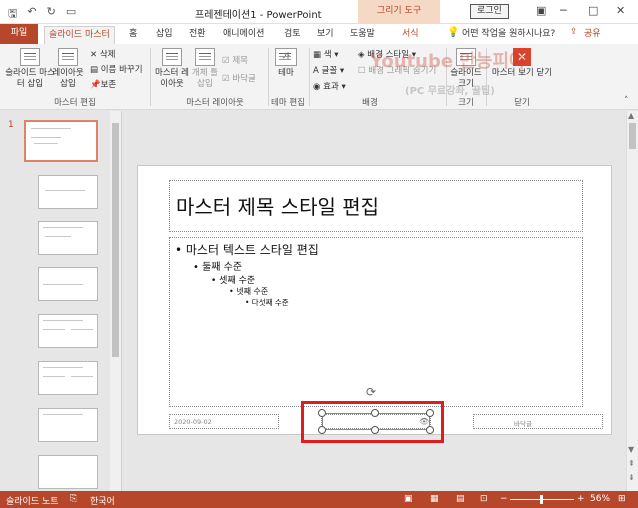 Image resolution: width=638 pixels, height=508 pixels. What do you see at coordinates (362, 35) in the screenshot?
I see `tab-help: 도움말` at bounding box center [362, 35].